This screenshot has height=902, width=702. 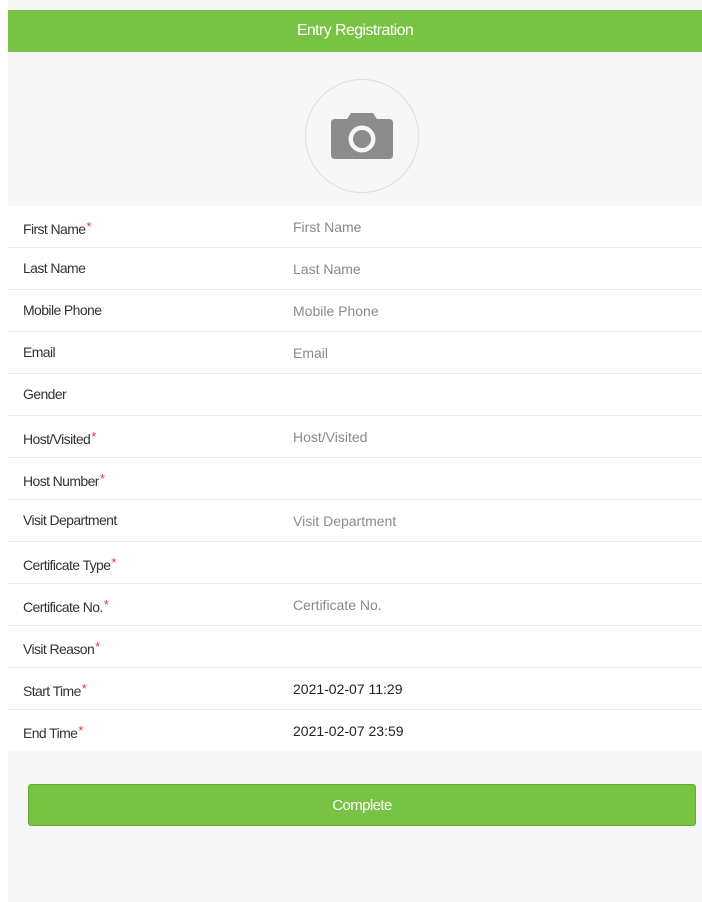 I want to click on end-time-row: End Time*, so click(x=355, y=730).